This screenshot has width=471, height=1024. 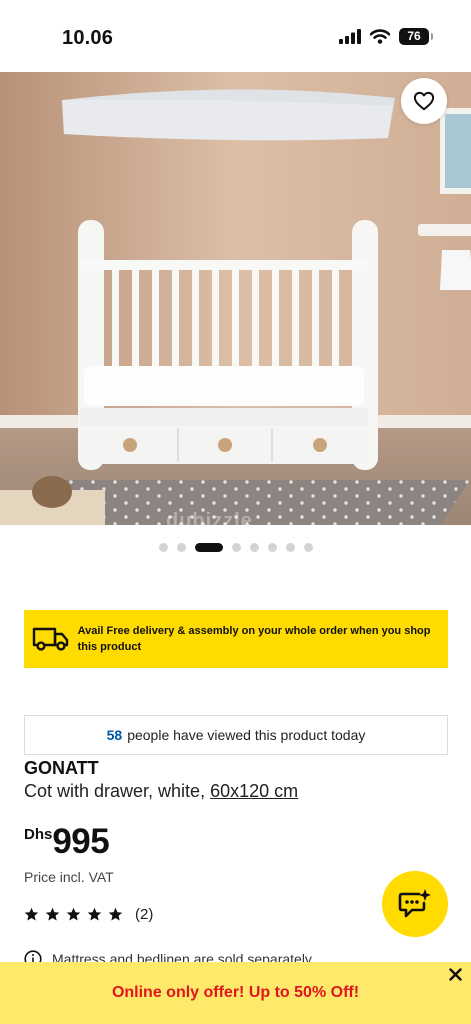 I want to click on chat-sparkle-icon, so click(x=414, y=903).